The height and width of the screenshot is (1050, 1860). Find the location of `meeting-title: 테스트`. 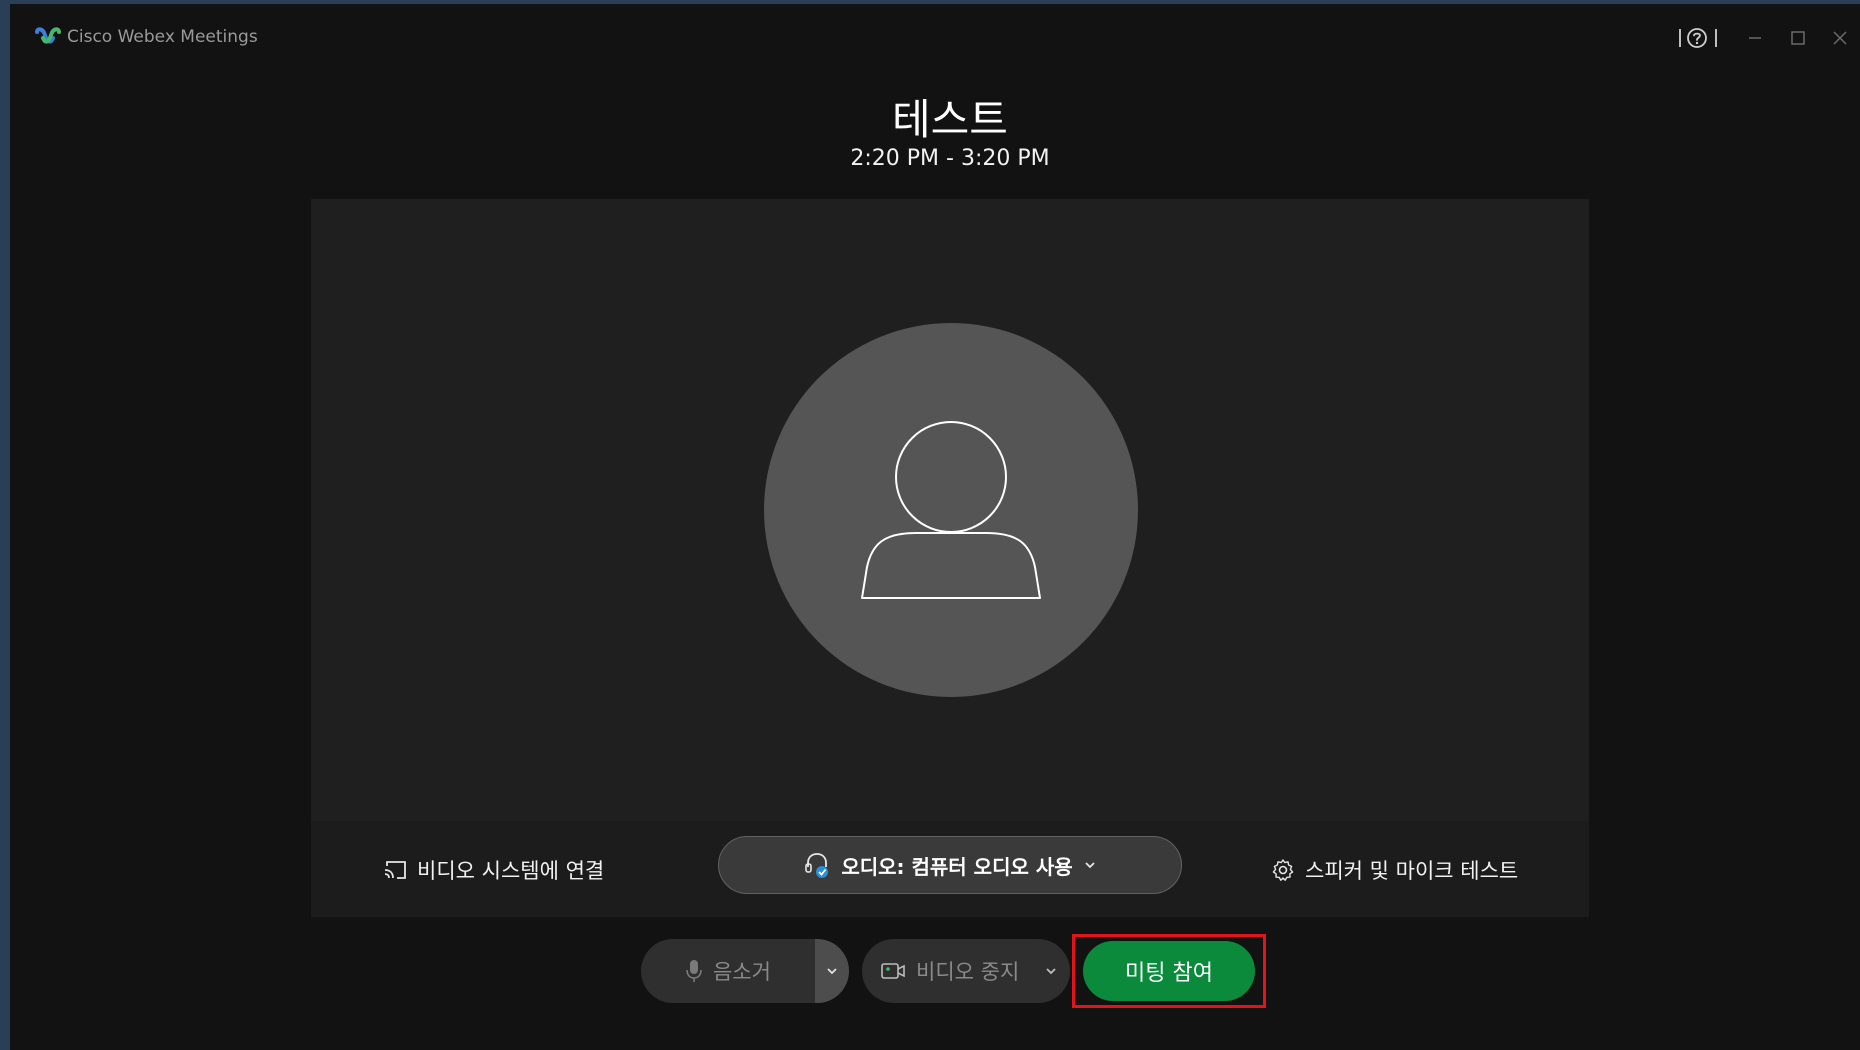

meeting-title: 테스트 is located at coordinates (950, 119).